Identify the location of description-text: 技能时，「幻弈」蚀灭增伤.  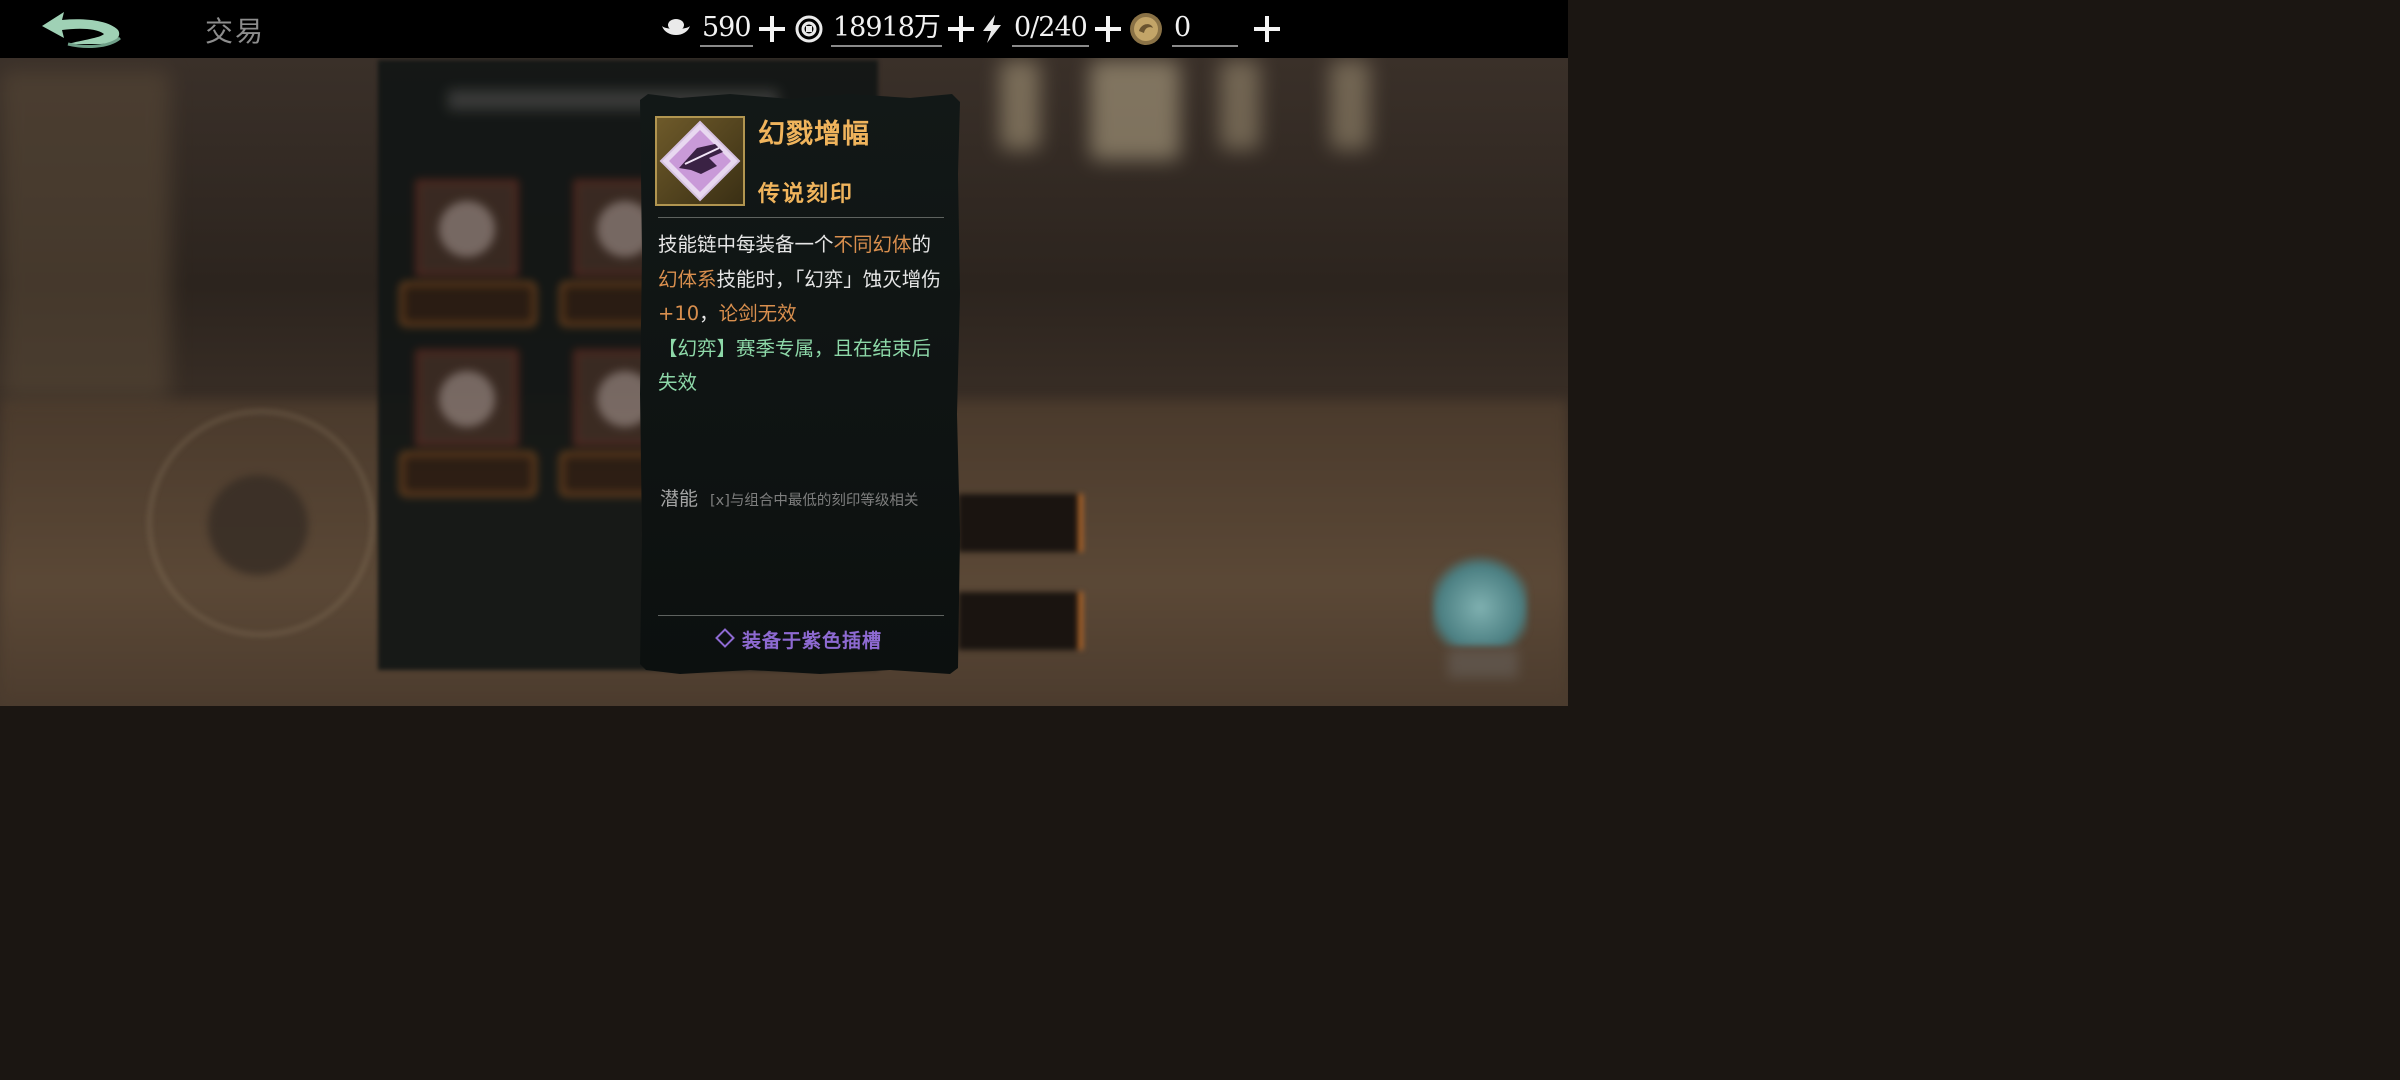
(828, 279).